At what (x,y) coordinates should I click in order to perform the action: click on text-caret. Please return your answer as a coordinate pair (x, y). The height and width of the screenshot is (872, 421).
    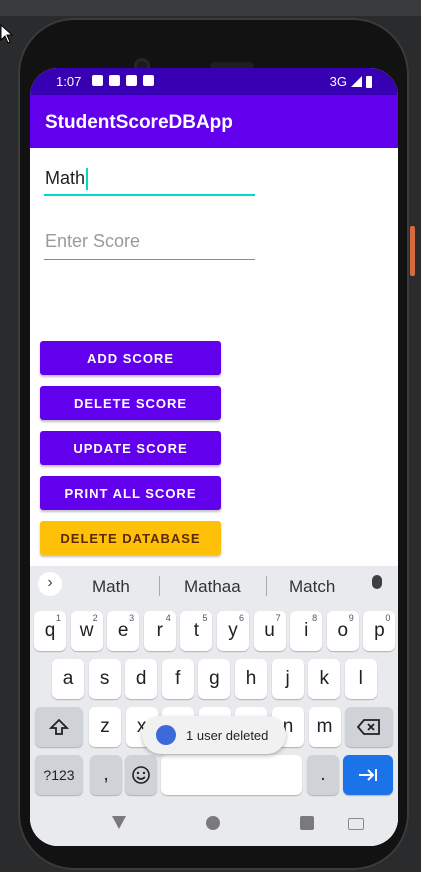
    Looking at the image, I should click on (87, 179).